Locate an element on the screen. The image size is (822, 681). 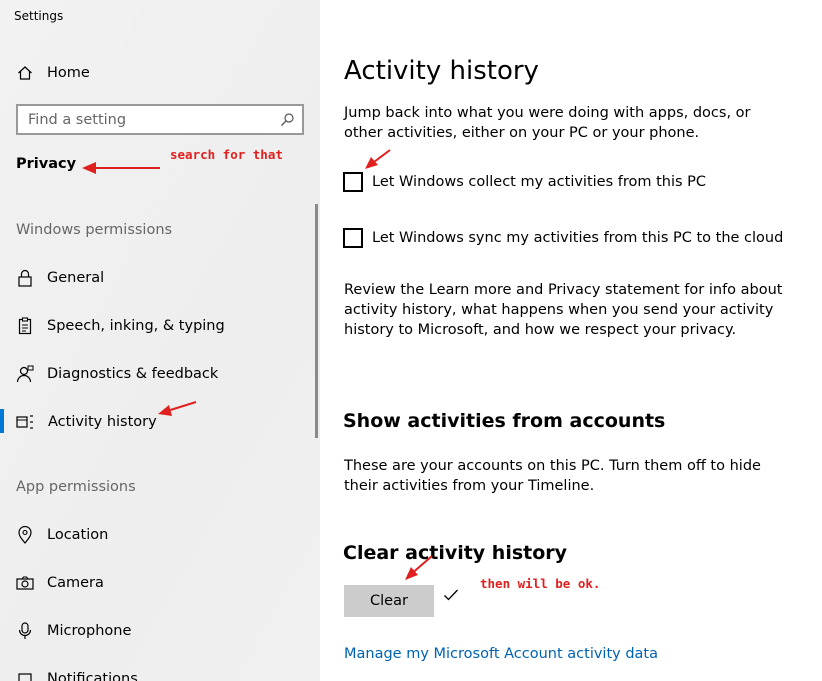
sidebar-item-camera: Camera is located at coordinates (160, 583).